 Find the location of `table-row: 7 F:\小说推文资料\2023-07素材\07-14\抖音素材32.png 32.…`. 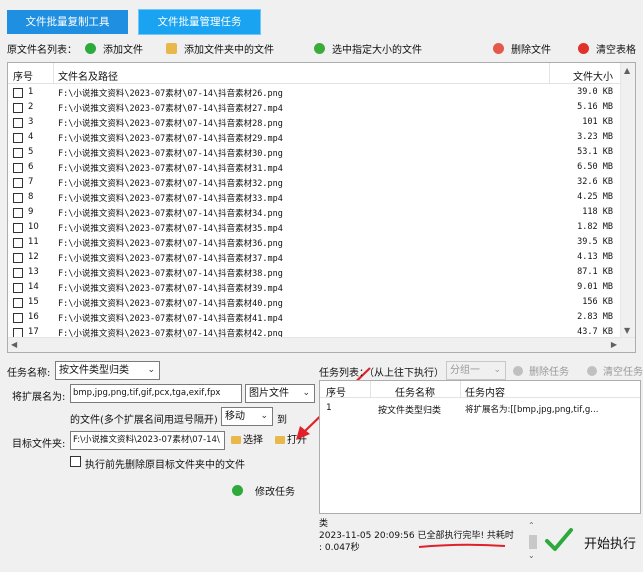

table-row: 7 F:\小说推文资料\2023-07素材\07-14\抖音素材32.png 32.… is located at coordinates (314, 183).